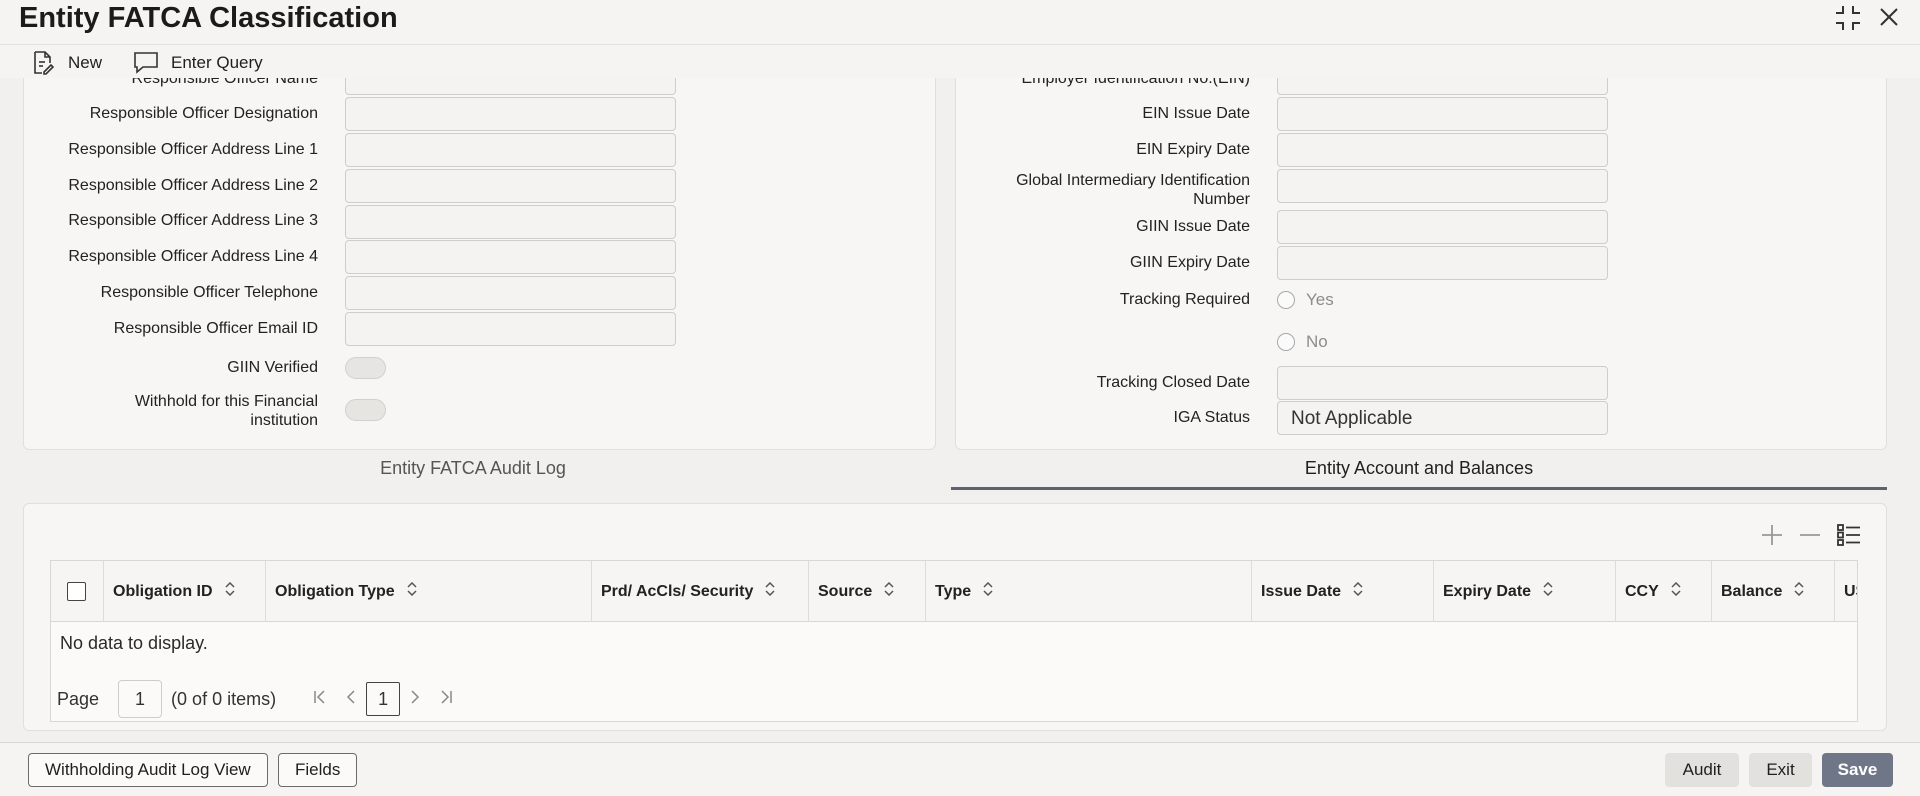 This screenshot has width=1920, height=796. What do you see at coordinates (1211, 417) in the screenshot?
I see `iga-status-label: IGA Status` at bounding box center [1211, 417].